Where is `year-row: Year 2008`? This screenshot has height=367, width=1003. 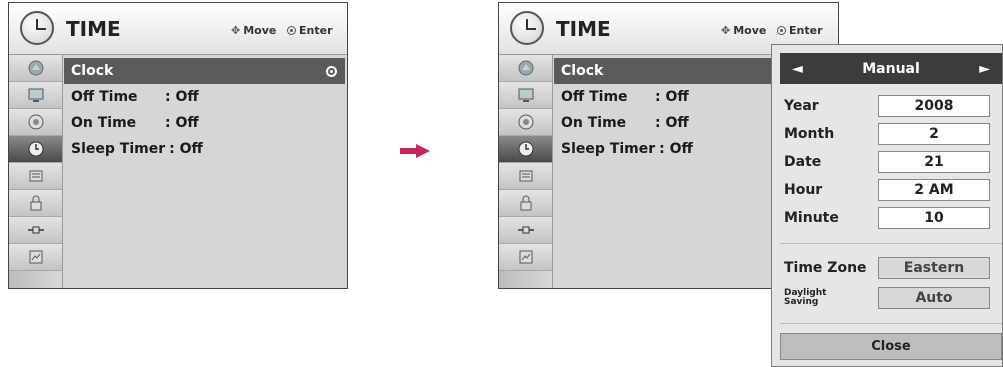
year-row: Year 2008 is located at coordinates (893, 106).